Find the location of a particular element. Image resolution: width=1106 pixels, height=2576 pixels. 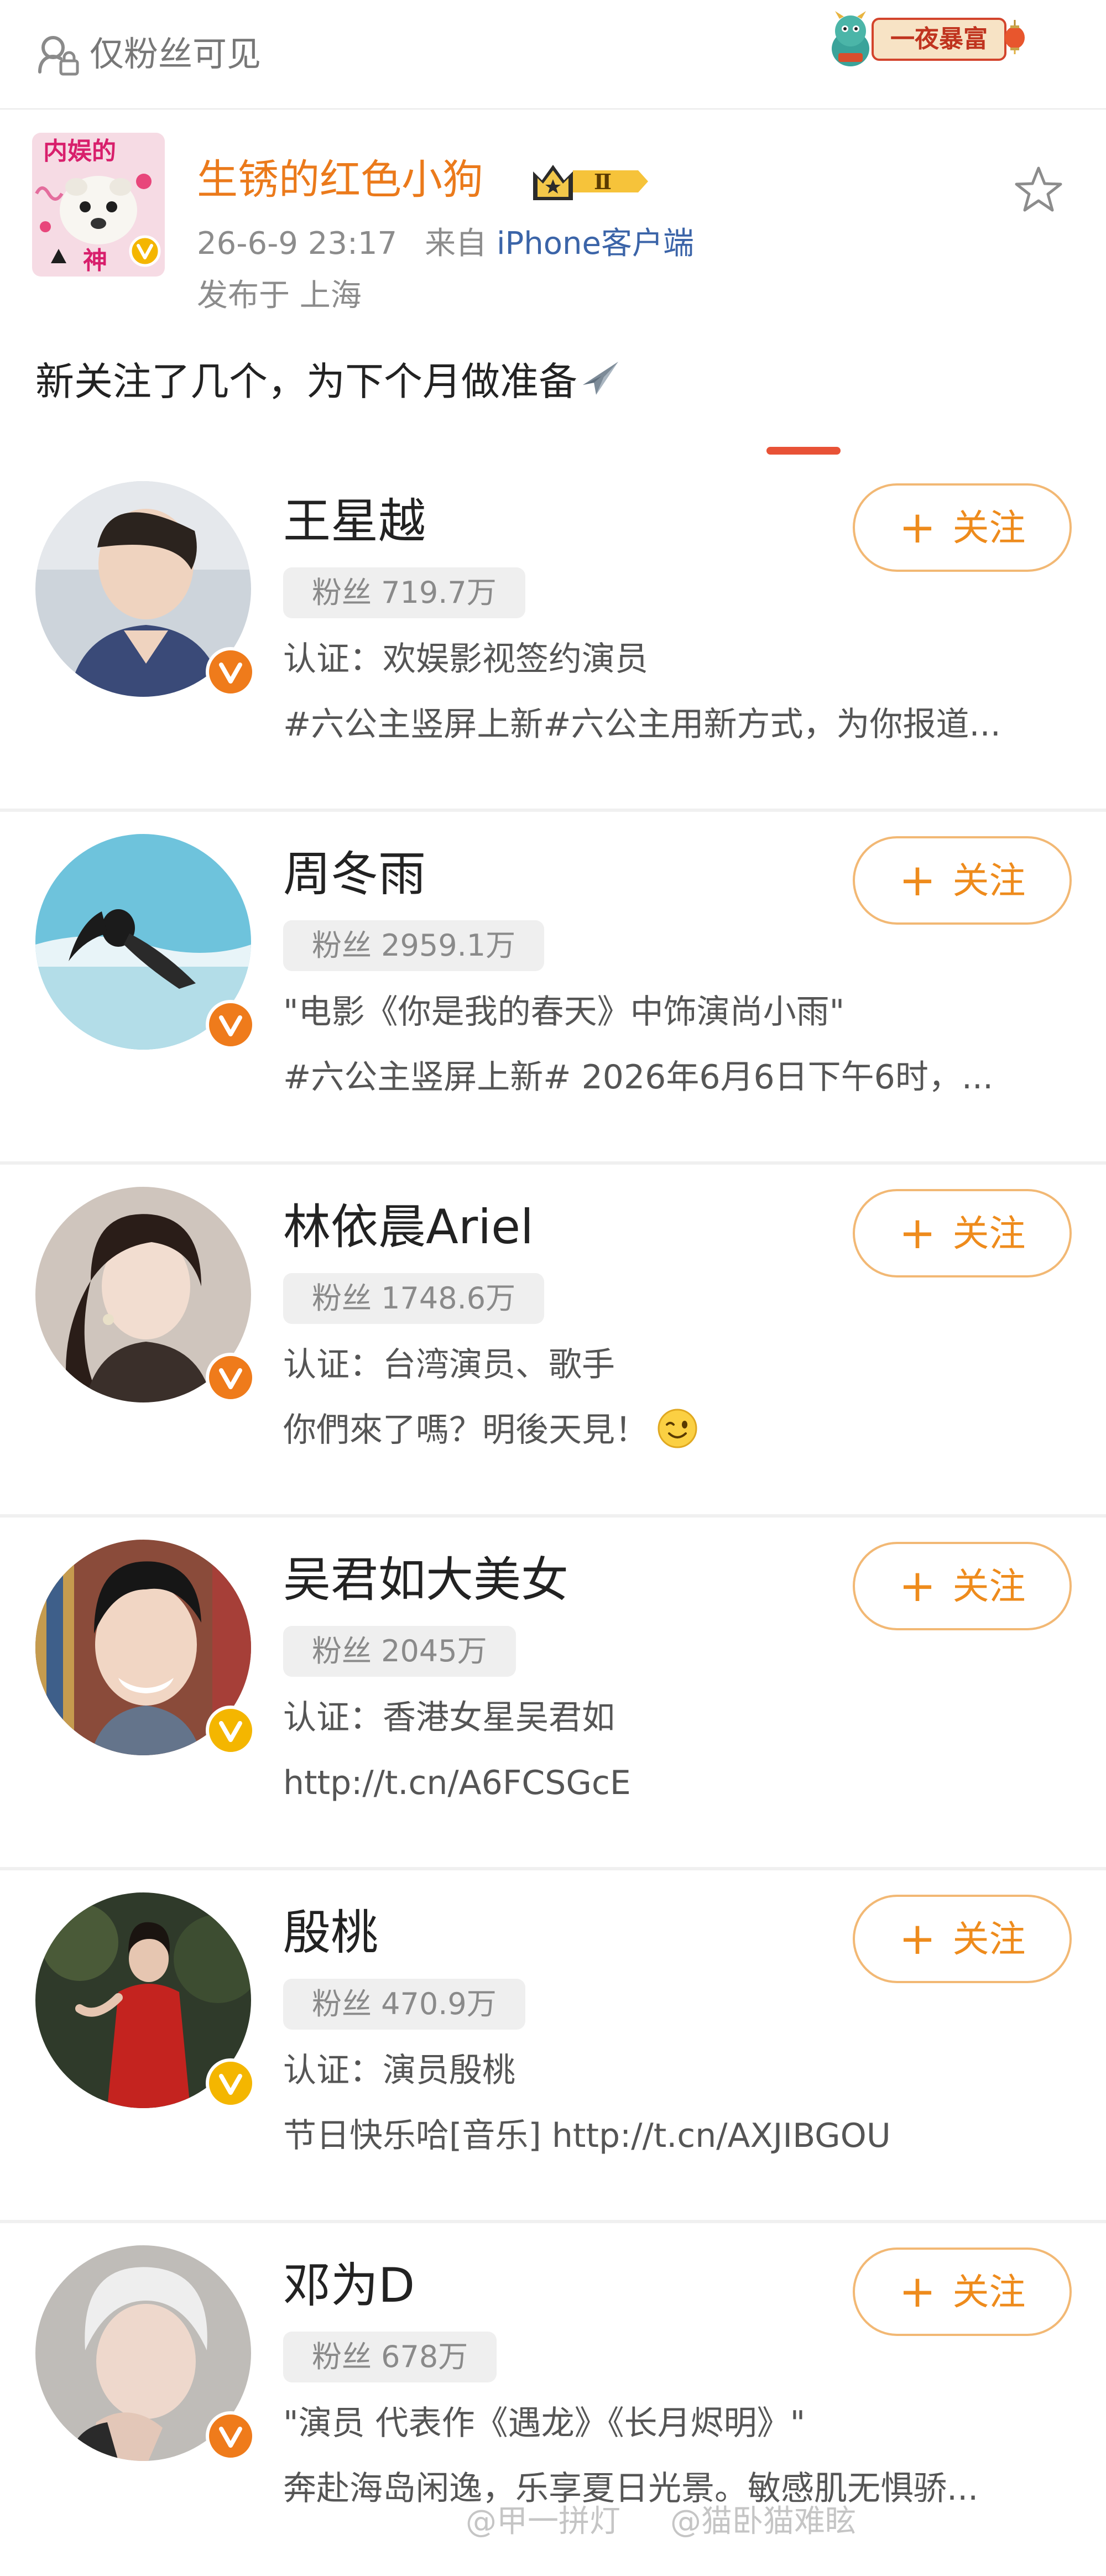

user-verification: "演员 代表作《遇龙》《长月烬明》" is located at coordinates (544, 2423).